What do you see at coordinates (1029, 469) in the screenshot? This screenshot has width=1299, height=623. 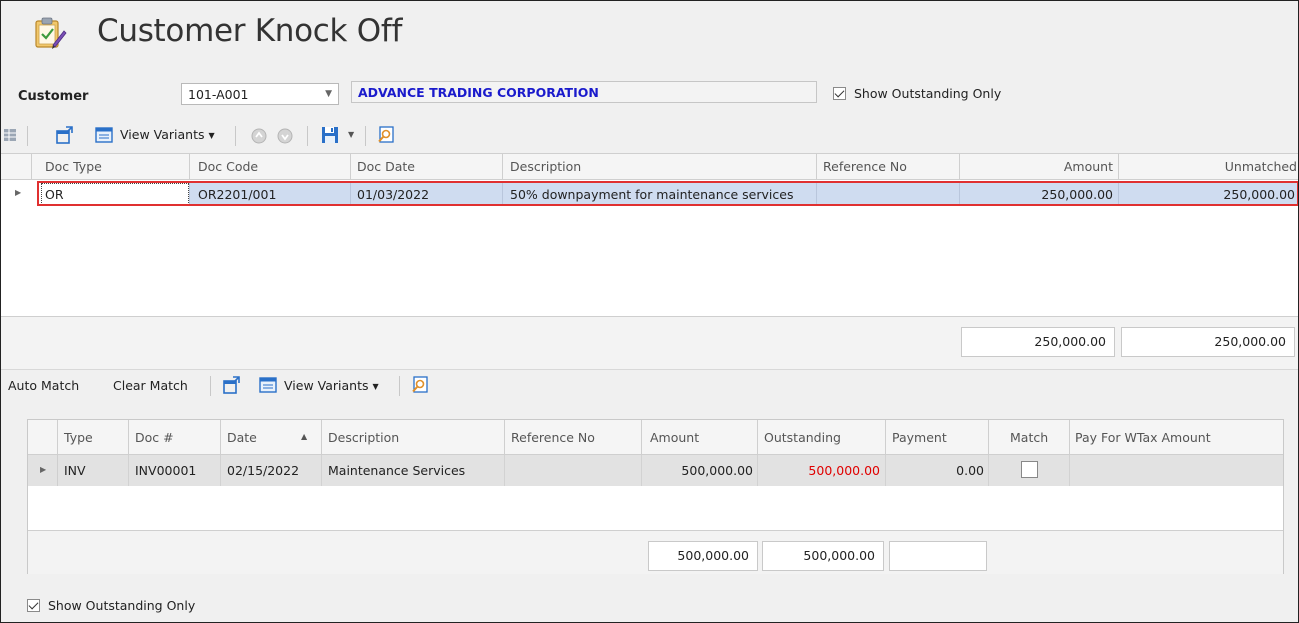 I see `match-checkbox` at bounding box center [1029, 469].